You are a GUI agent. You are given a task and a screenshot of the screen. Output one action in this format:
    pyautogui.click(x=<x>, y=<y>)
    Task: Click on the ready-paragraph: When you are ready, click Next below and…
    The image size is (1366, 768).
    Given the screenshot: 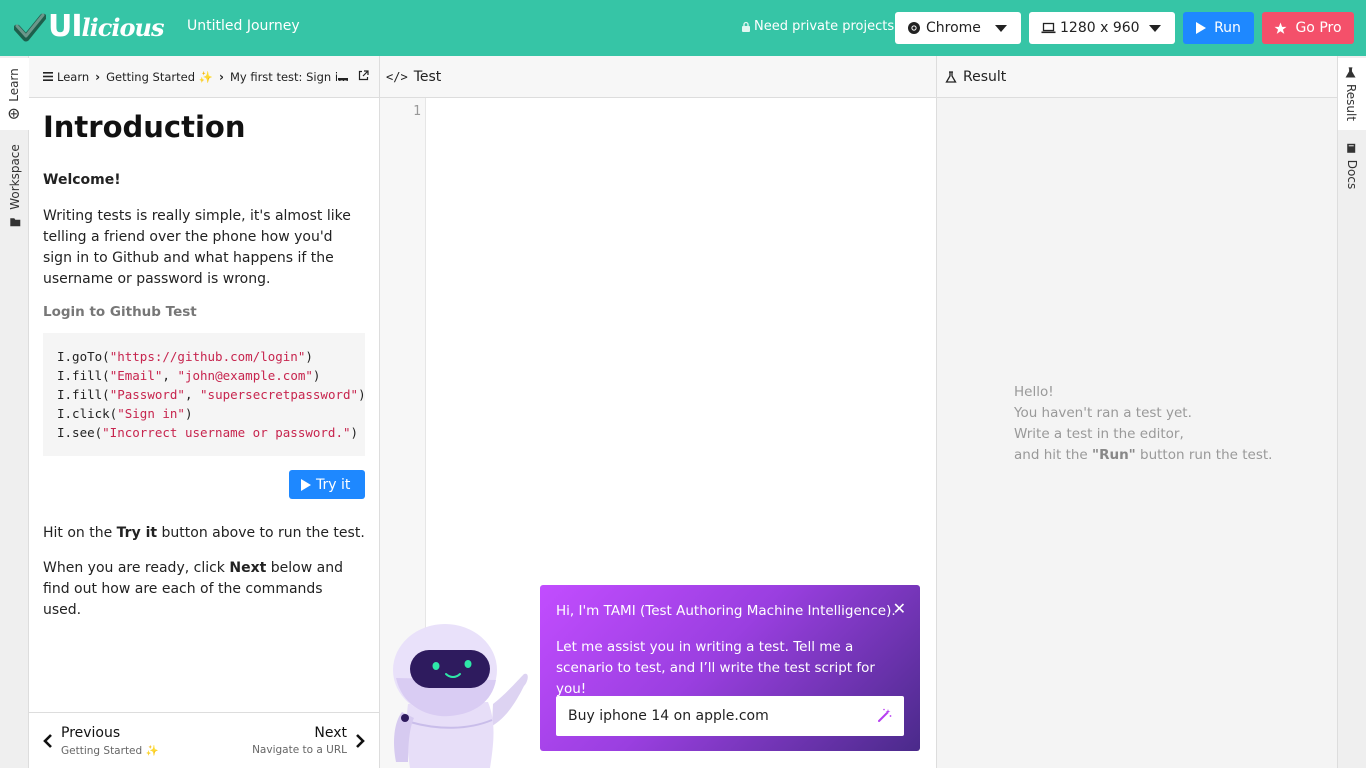 What is the action you would take?
    pyautogui.click(x=193, y=589)
    